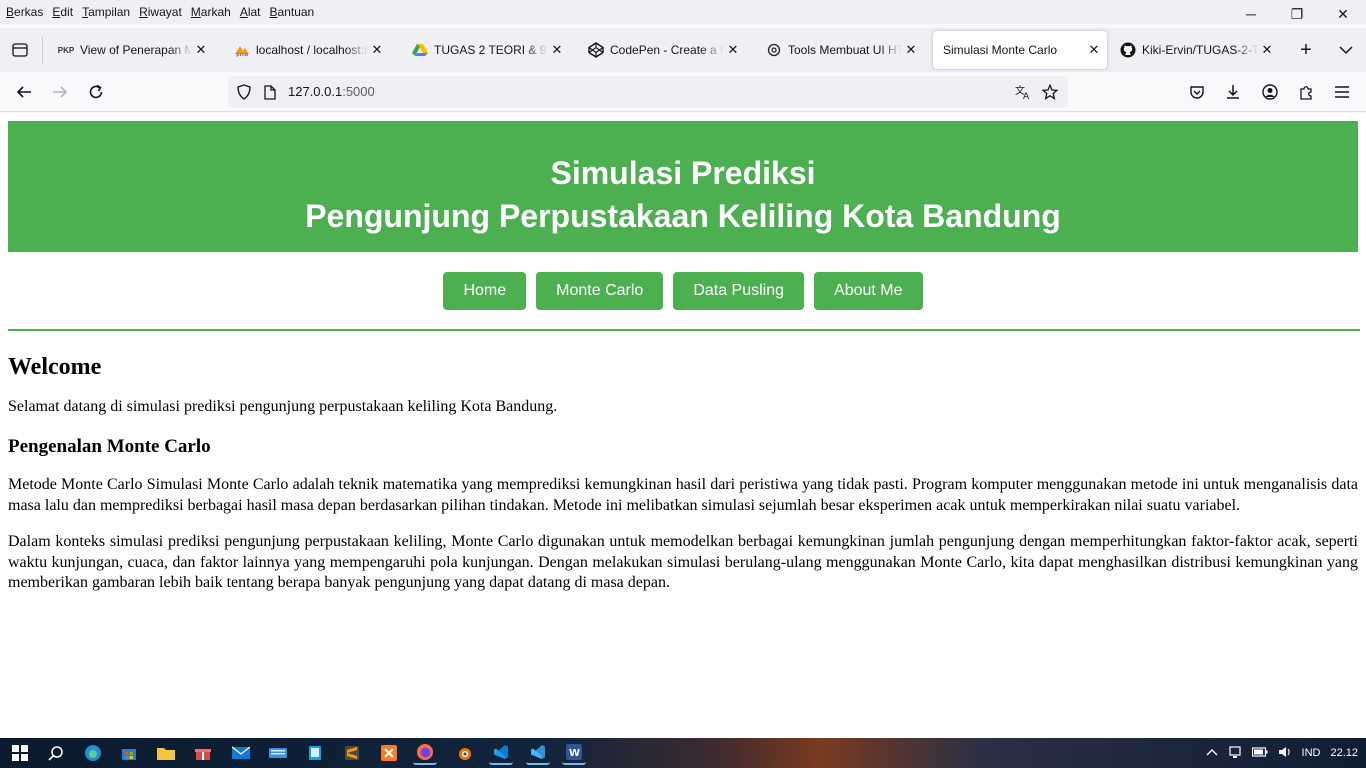  What do you see at coordinates (278, 753) in the screenshot?
I see `keyboard-icon` at bounding box center [278, 753].